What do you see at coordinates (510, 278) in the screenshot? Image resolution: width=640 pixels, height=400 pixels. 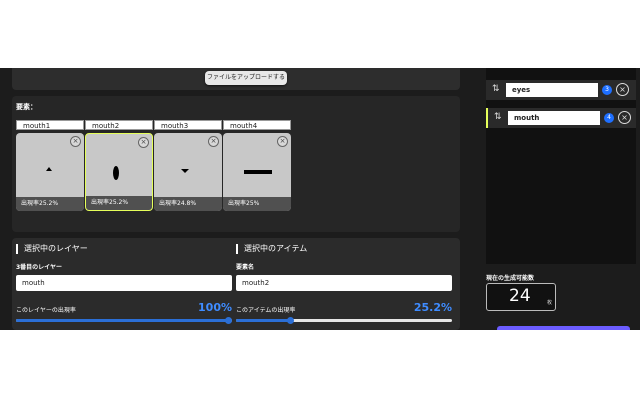 I see `generation-count-label: 現在の生成可能数` at bounding box center [510, 278].